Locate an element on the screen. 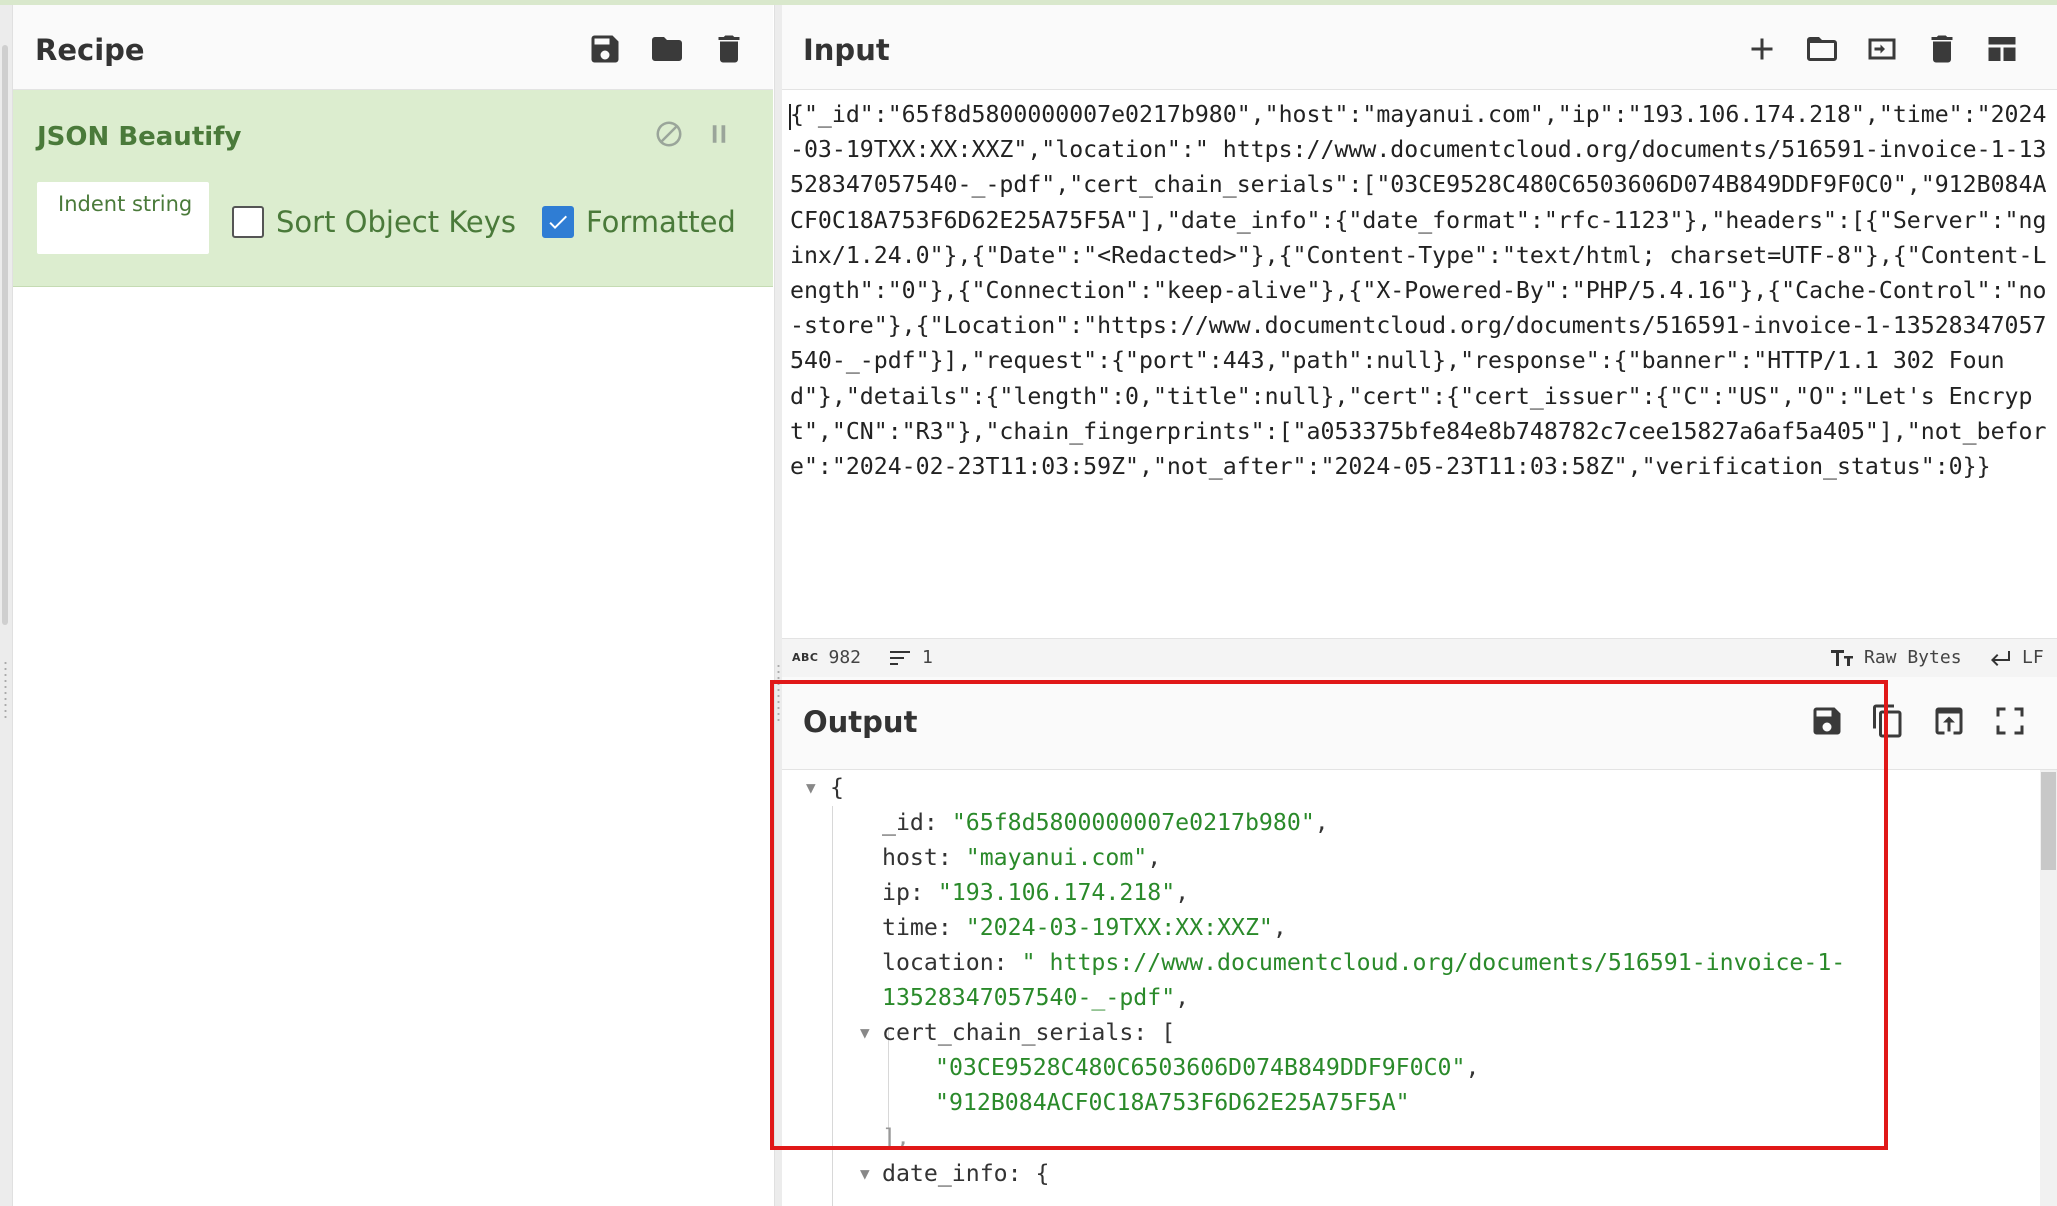 The width and height of the screenshot is (2057, 1206). char-count: ABC 982 is located at coordinates (826, 657).